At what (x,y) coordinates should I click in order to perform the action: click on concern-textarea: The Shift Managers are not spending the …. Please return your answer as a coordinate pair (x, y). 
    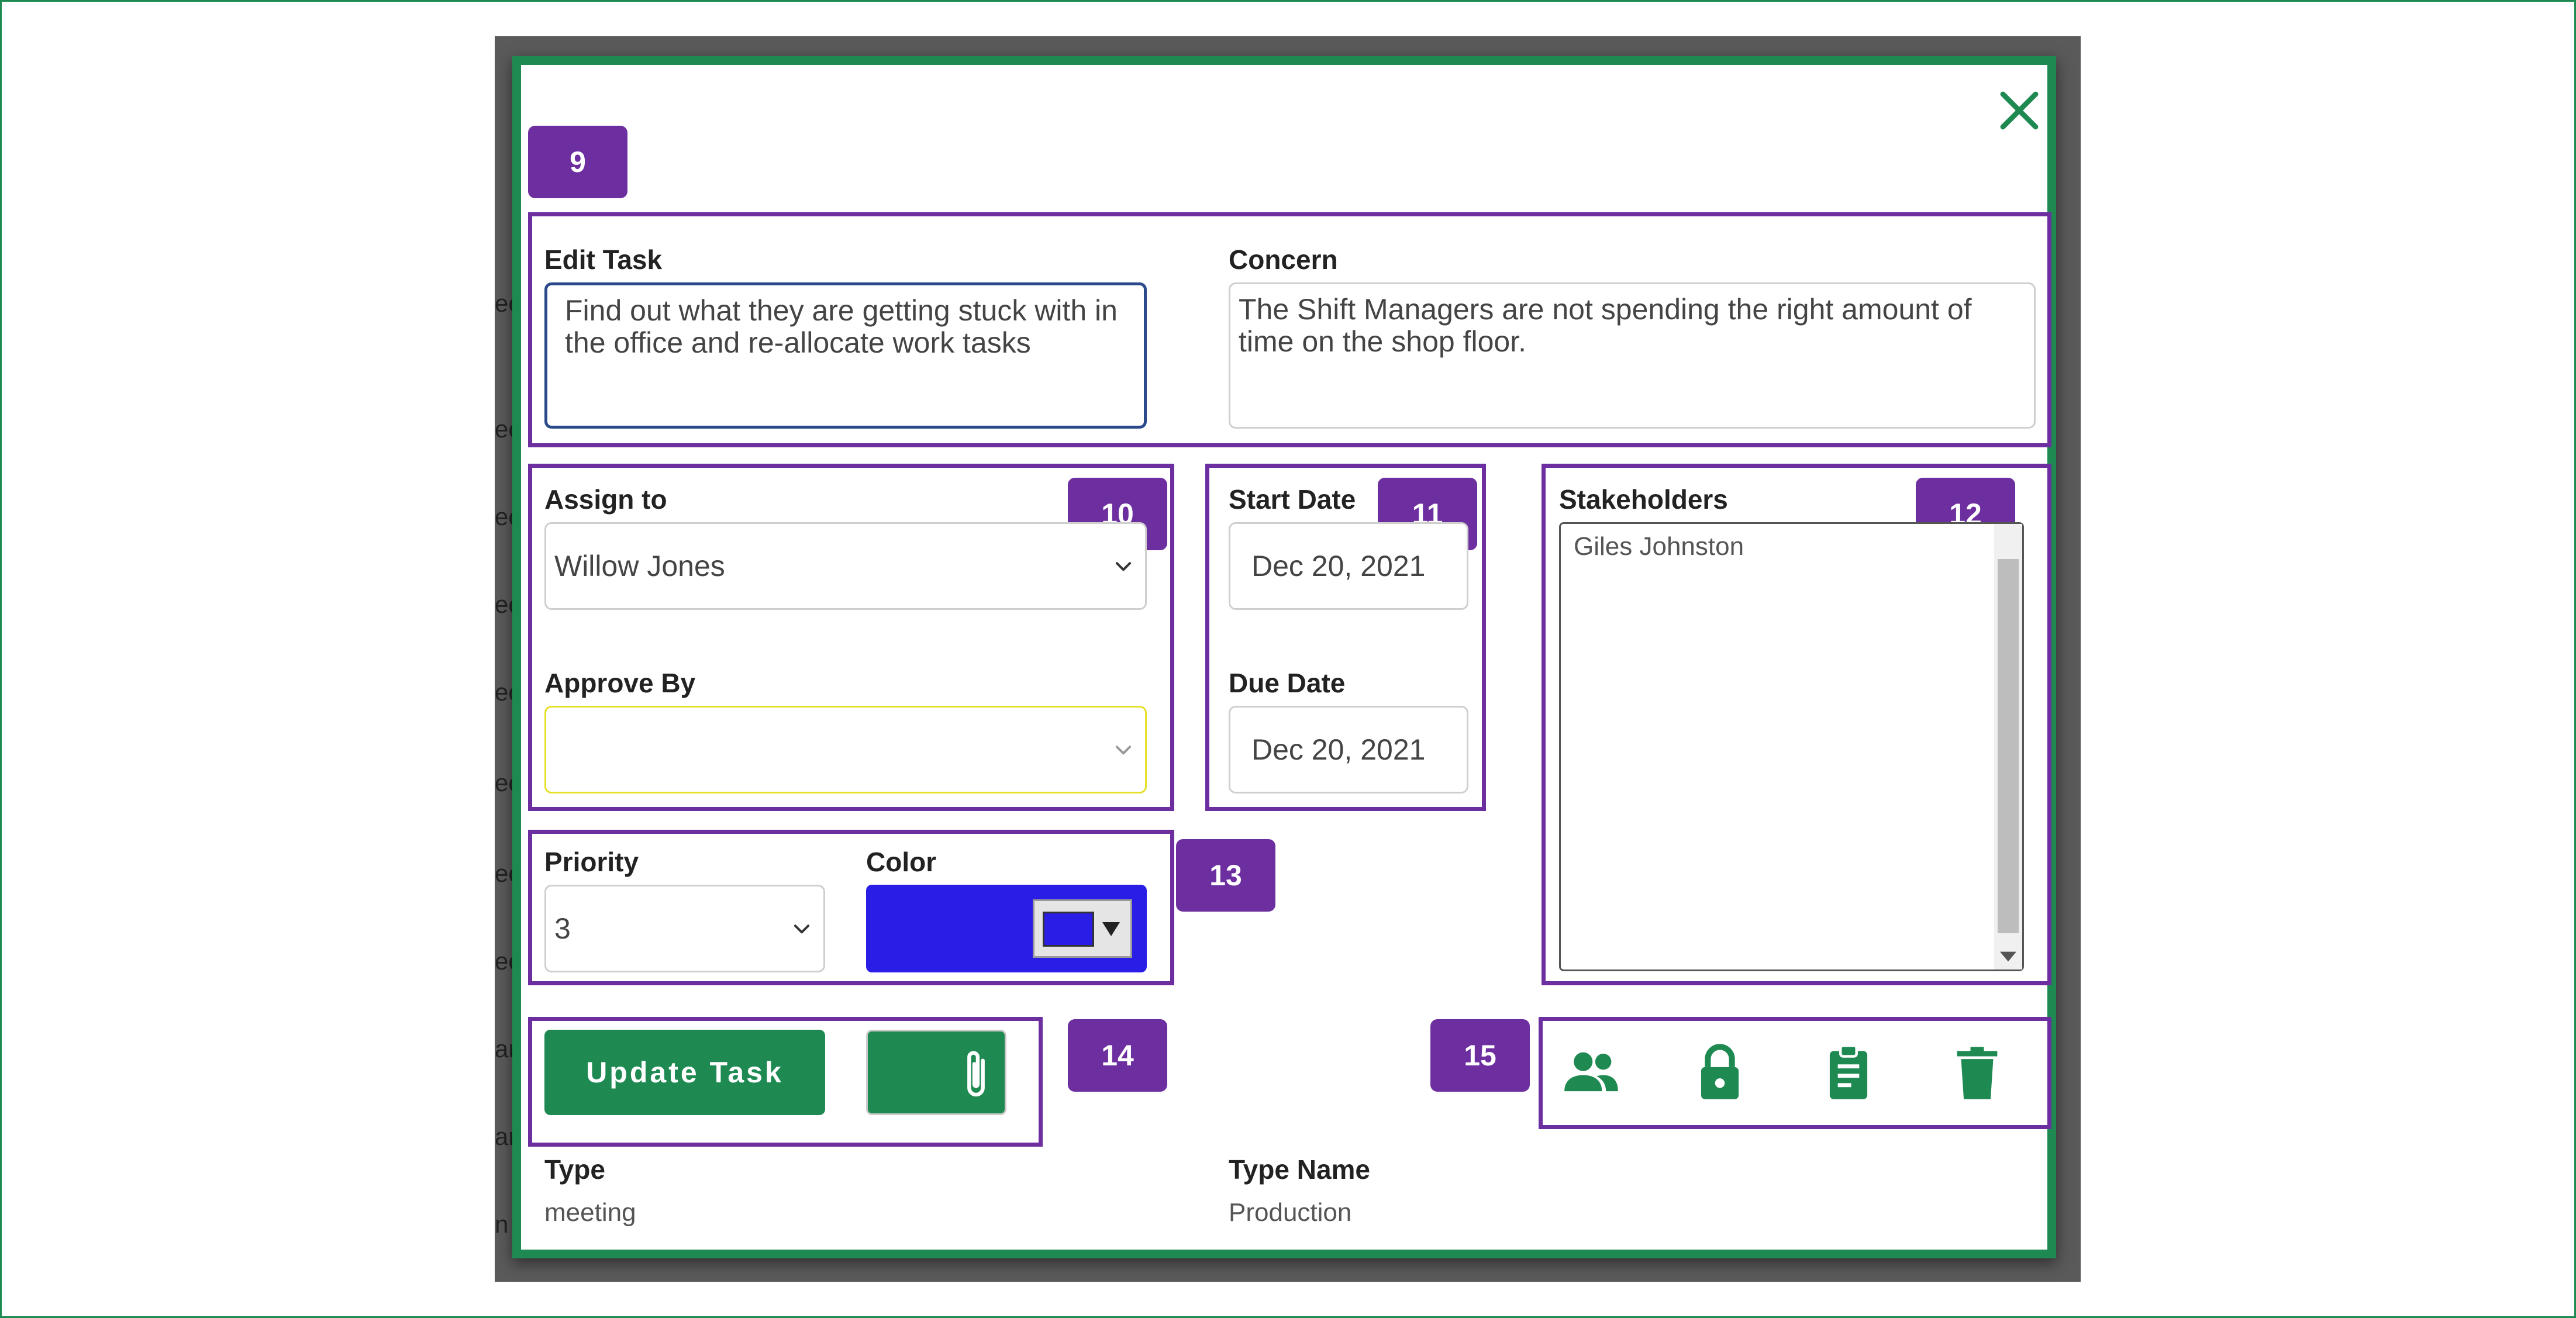
    Looking at the image, I should click on (1633, 356).